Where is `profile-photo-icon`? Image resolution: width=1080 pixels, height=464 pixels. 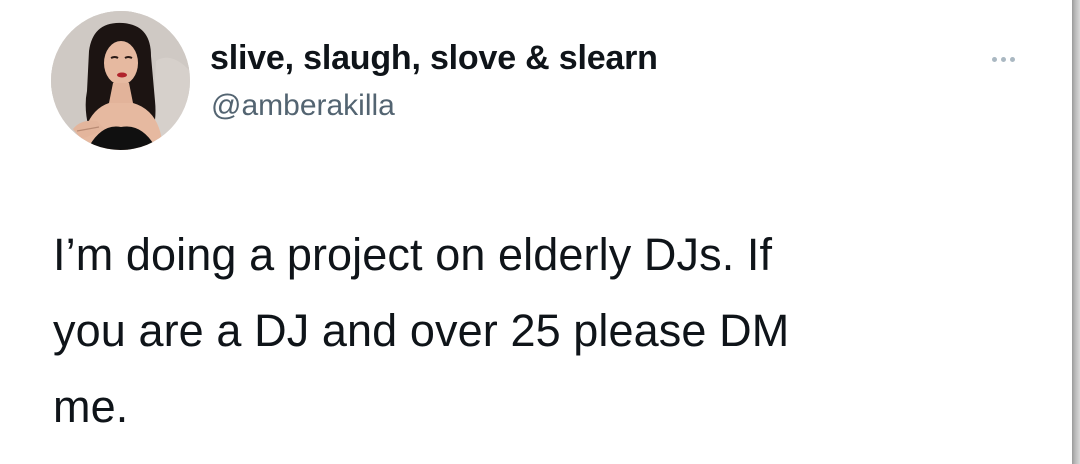 profile-photo-icon is located at coordinates (120, 80).